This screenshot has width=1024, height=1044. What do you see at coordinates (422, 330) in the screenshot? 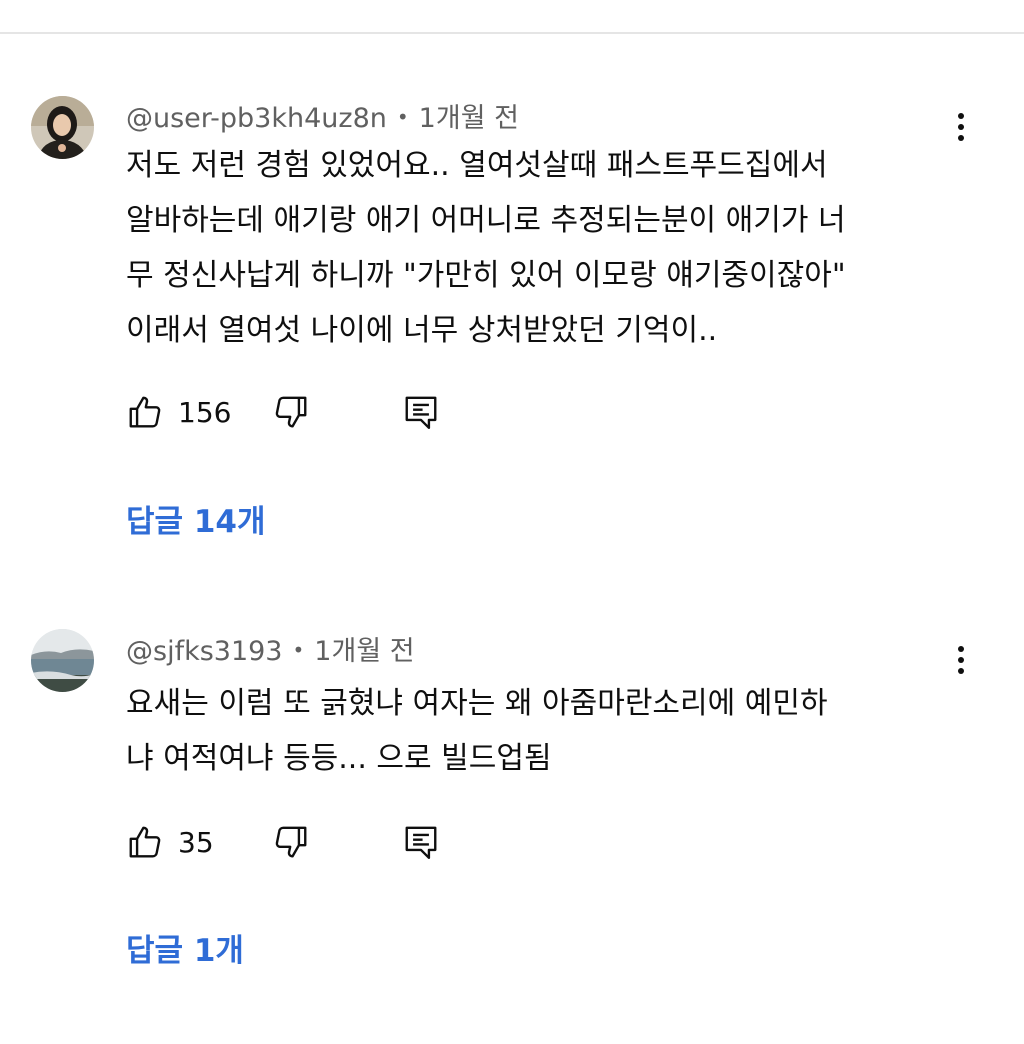
I see `comment-text-line: 이래서 열여섯 나이에 너무 상처받았던 기억이..` at bounding box center [422, 330].